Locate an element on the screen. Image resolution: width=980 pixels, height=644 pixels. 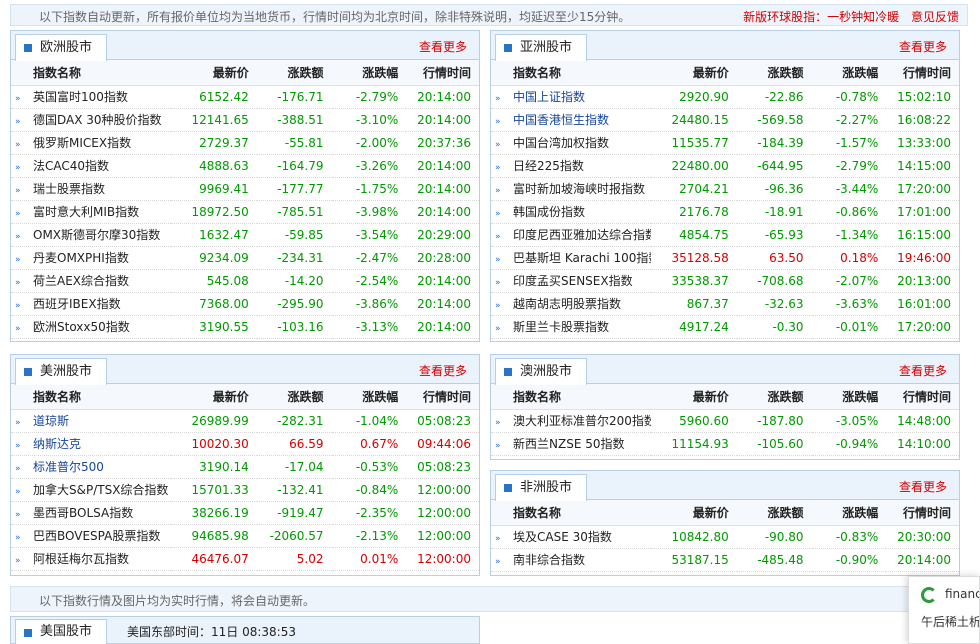
table-row: » 南非综合指数 53187.15 -485.48 -0.90% 20:14:00 is located at coordinates (725, 560).